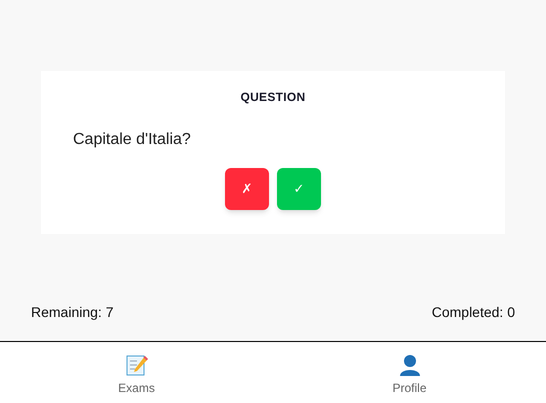 This screenshot has width=546, height=403. What do you see at coordinates (132, 140) in the screenshot?
I see `question-text: Capitale d'Italia?` at bounding box center [132, 140].